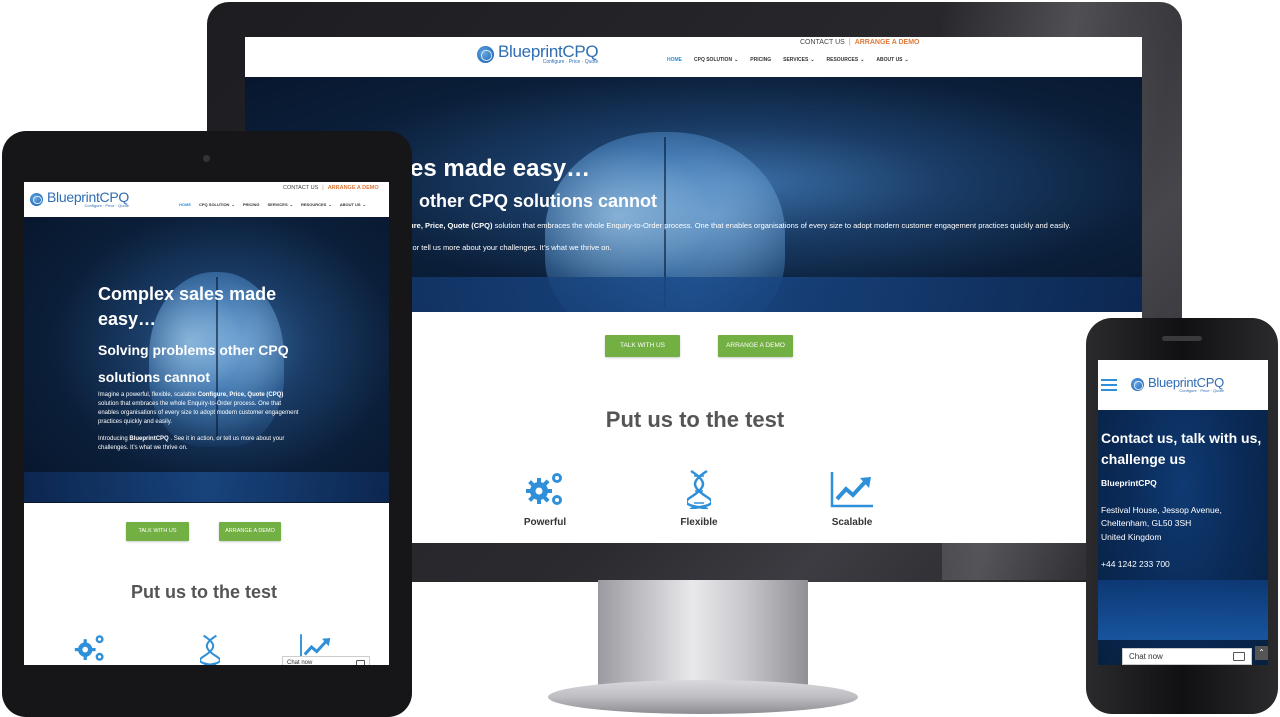 This screenshot has height=717, width=1280. What do you see at coordinates (1109, 385) in the screenshot?
I see `hamburger-menu-icon` at bounding box center [1109, 385].